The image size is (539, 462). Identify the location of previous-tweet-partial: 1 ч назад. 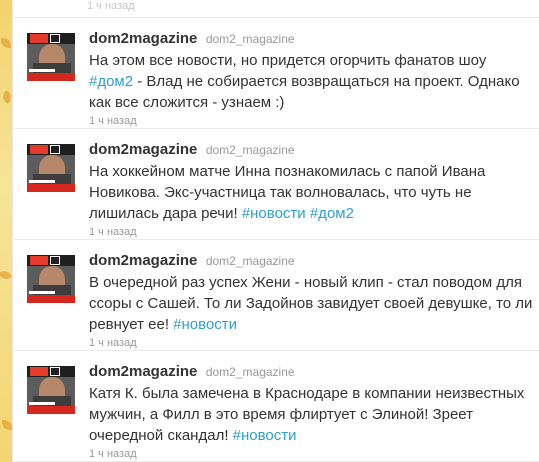
(276, 9).